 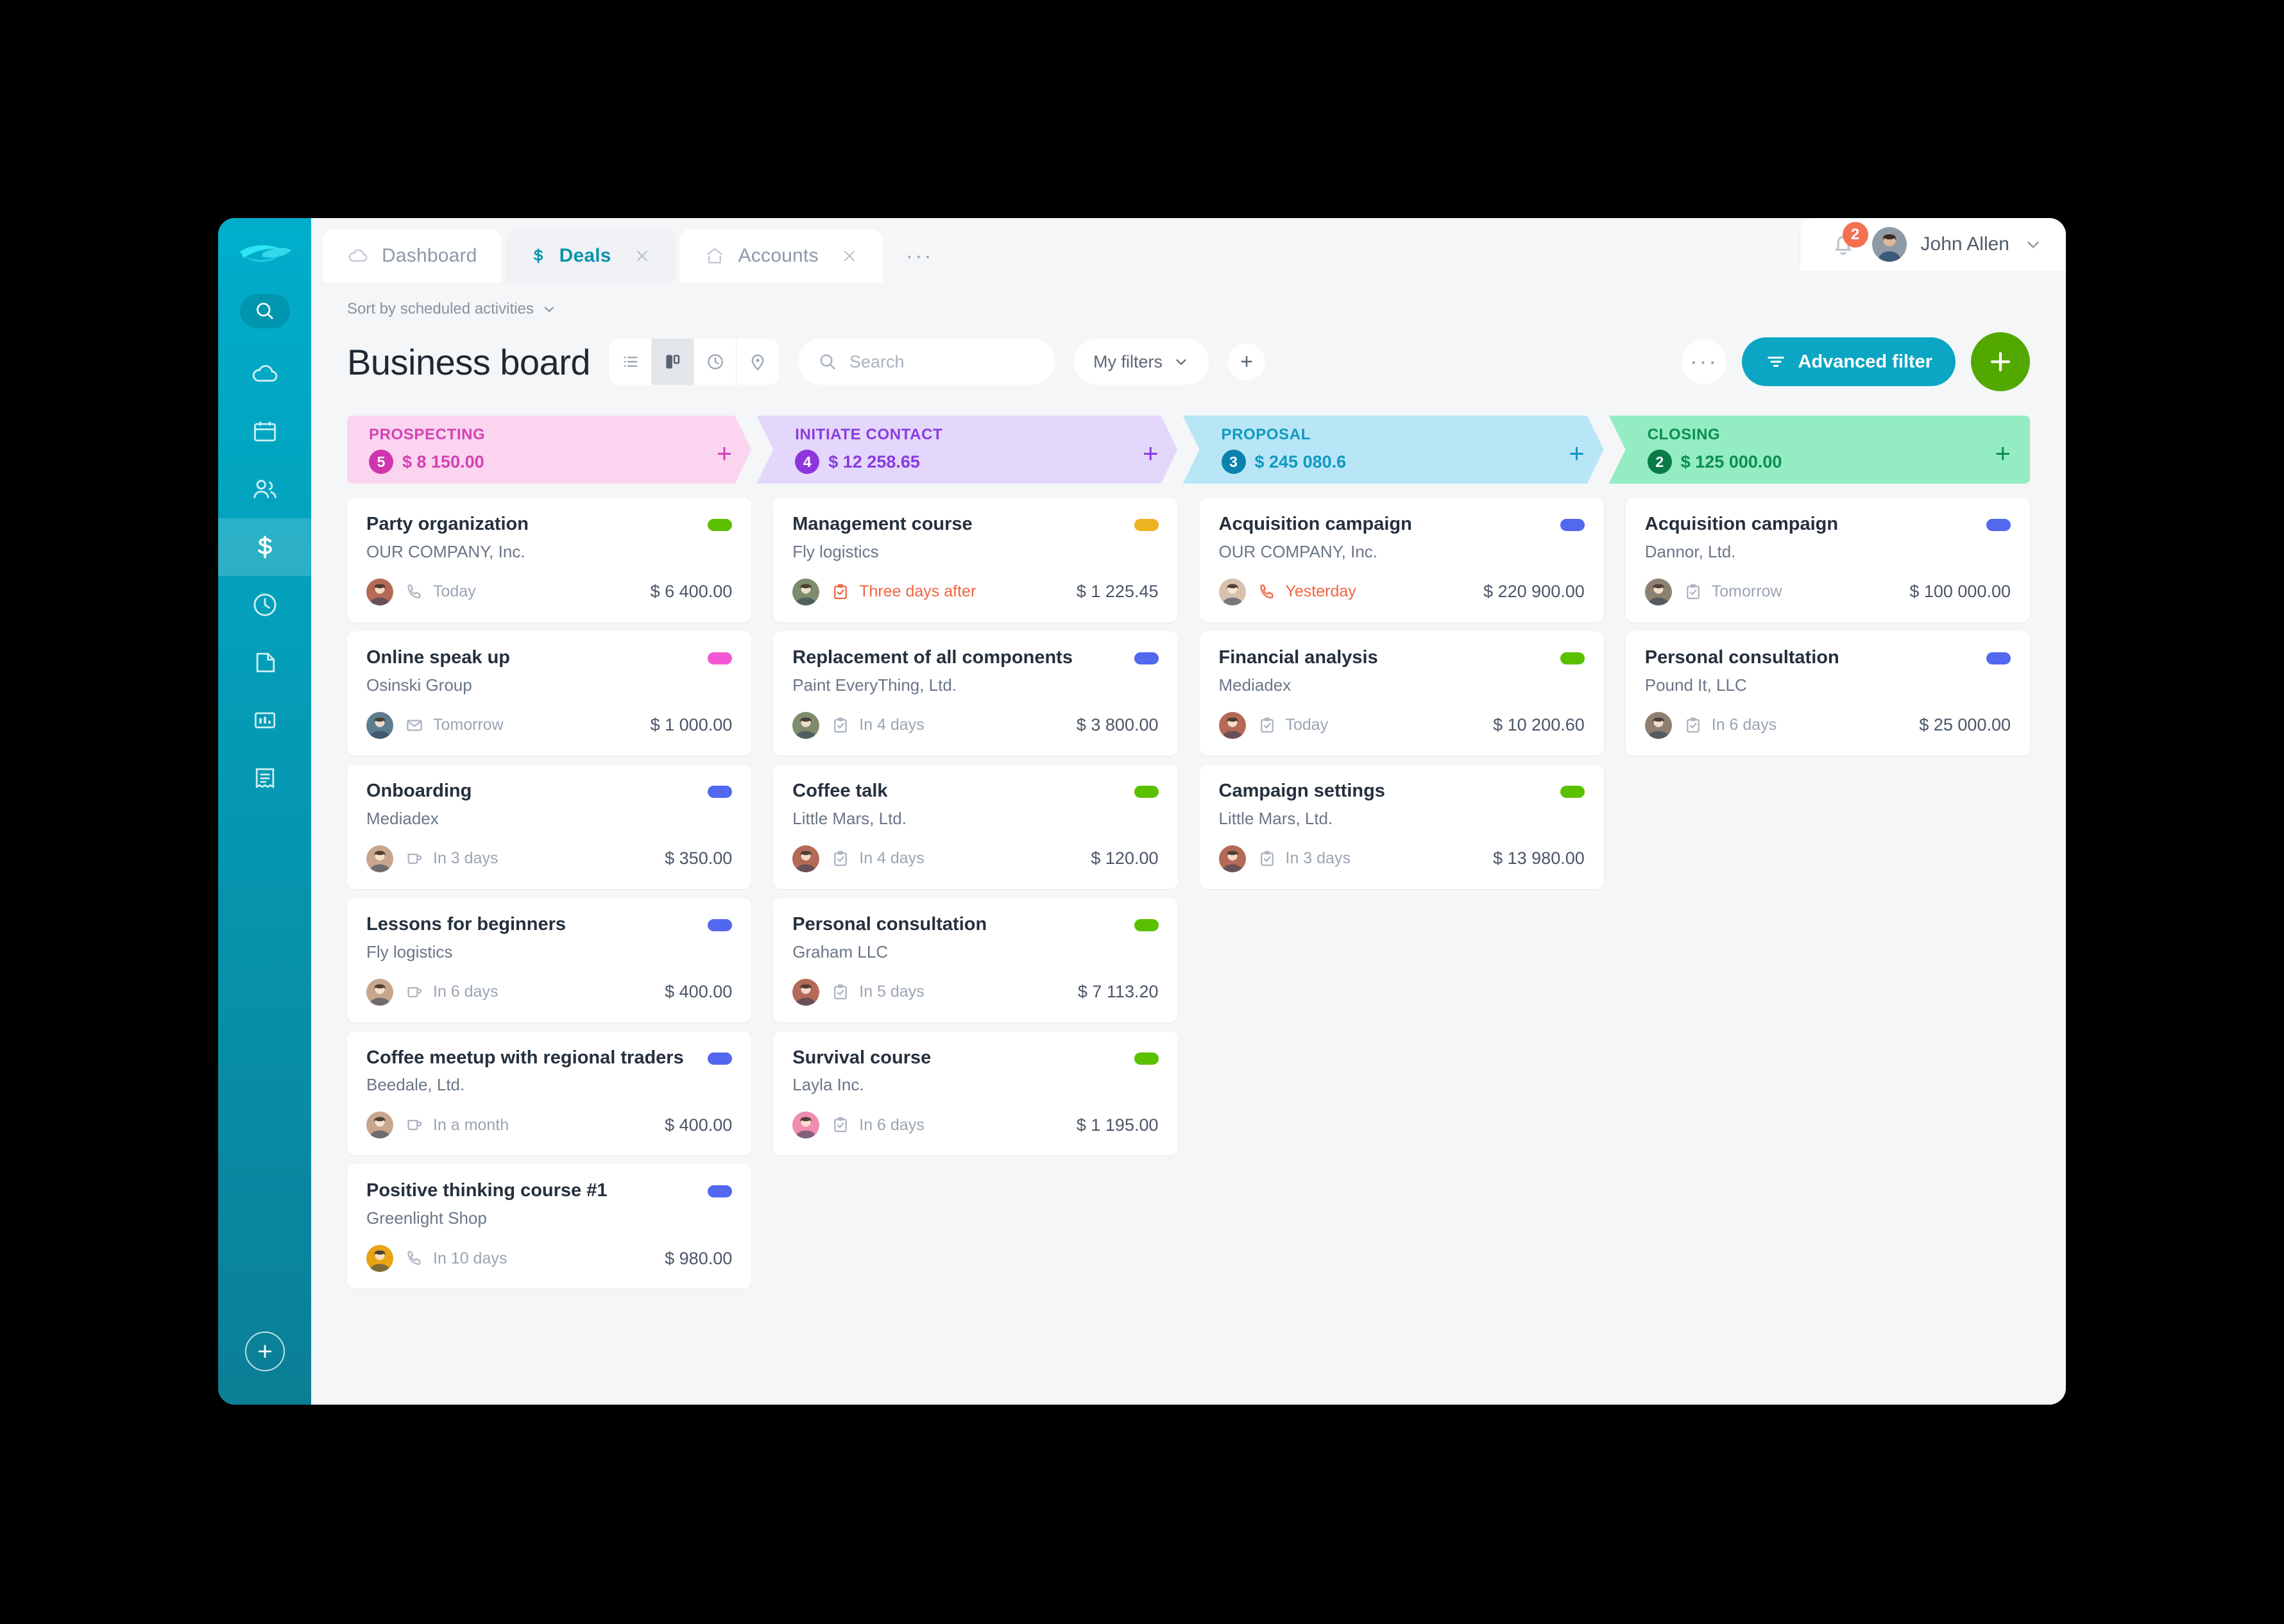 I want to click on sidebar-item-activities, so click(x=264, y=605).